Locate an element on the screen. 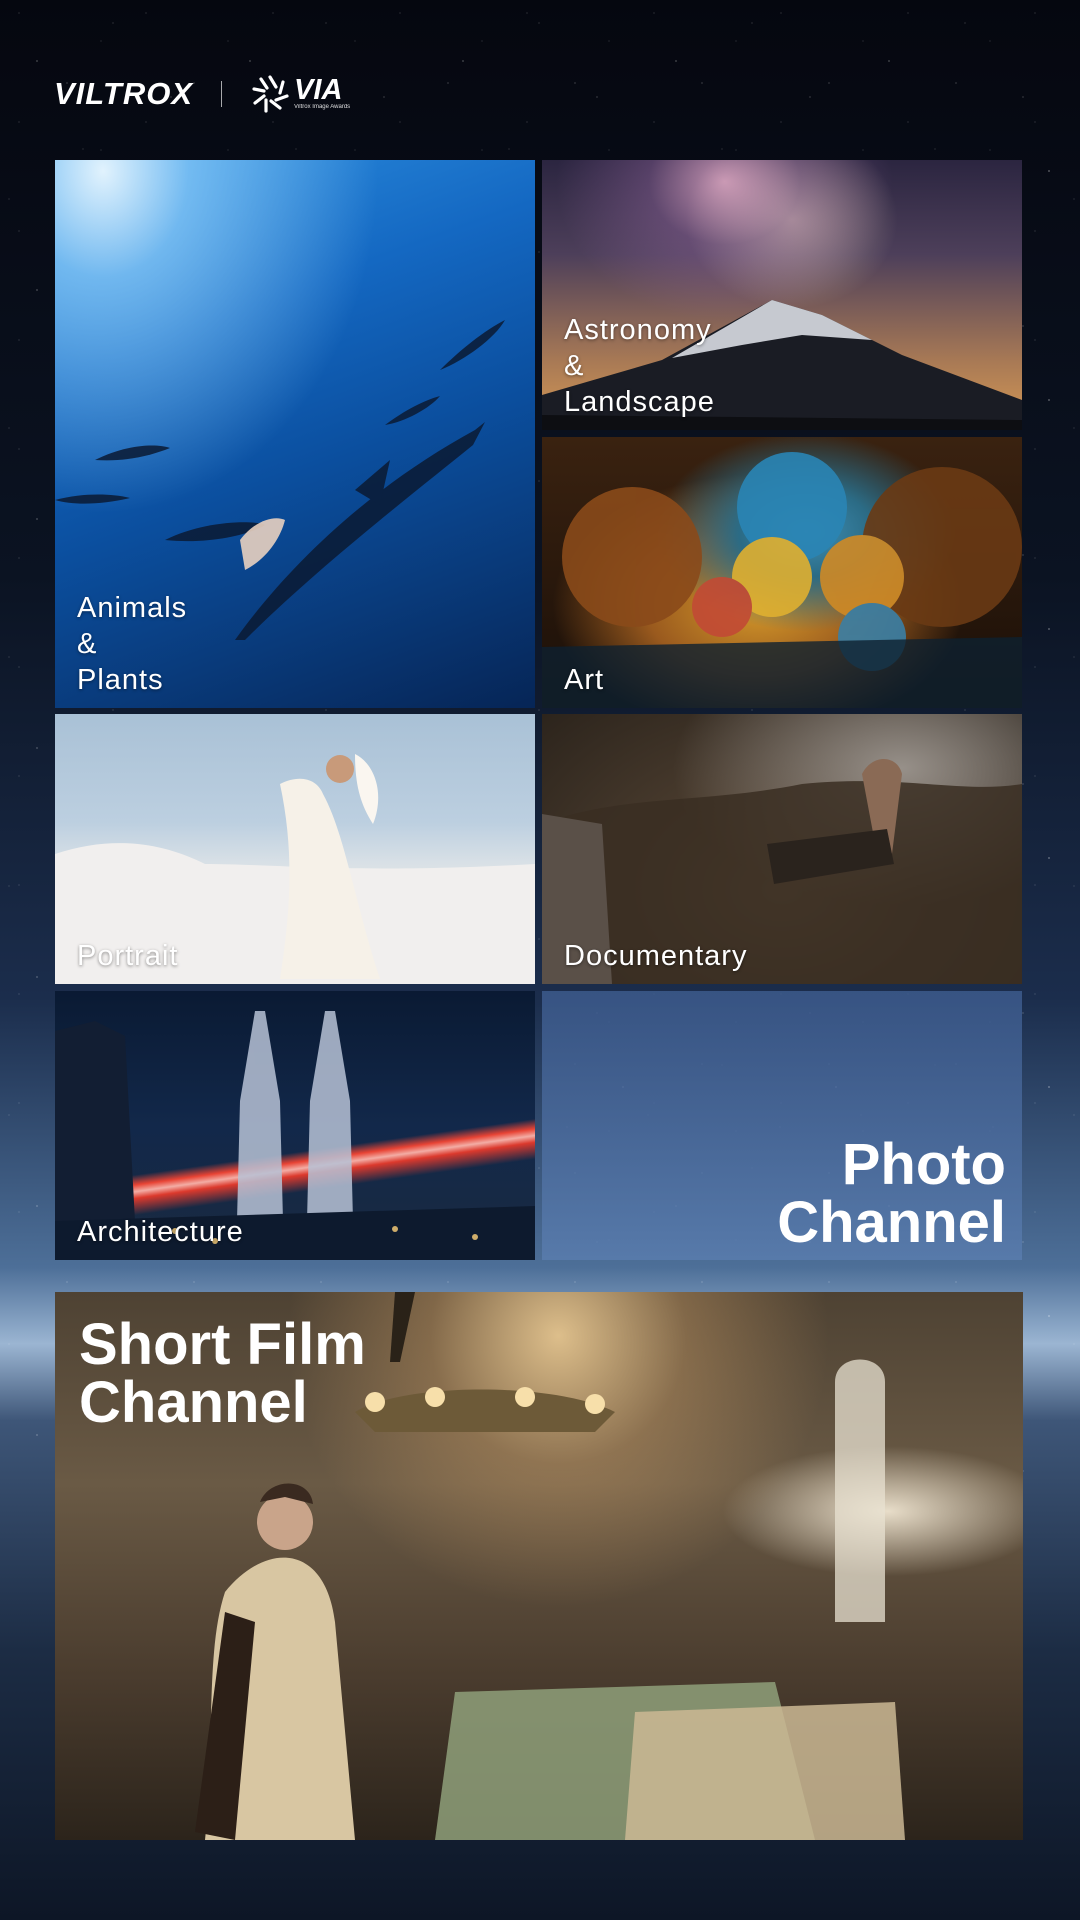 The height and width of the screenshot is (1920, 1080). tile-art: Art is located at coordinates (782, 572).